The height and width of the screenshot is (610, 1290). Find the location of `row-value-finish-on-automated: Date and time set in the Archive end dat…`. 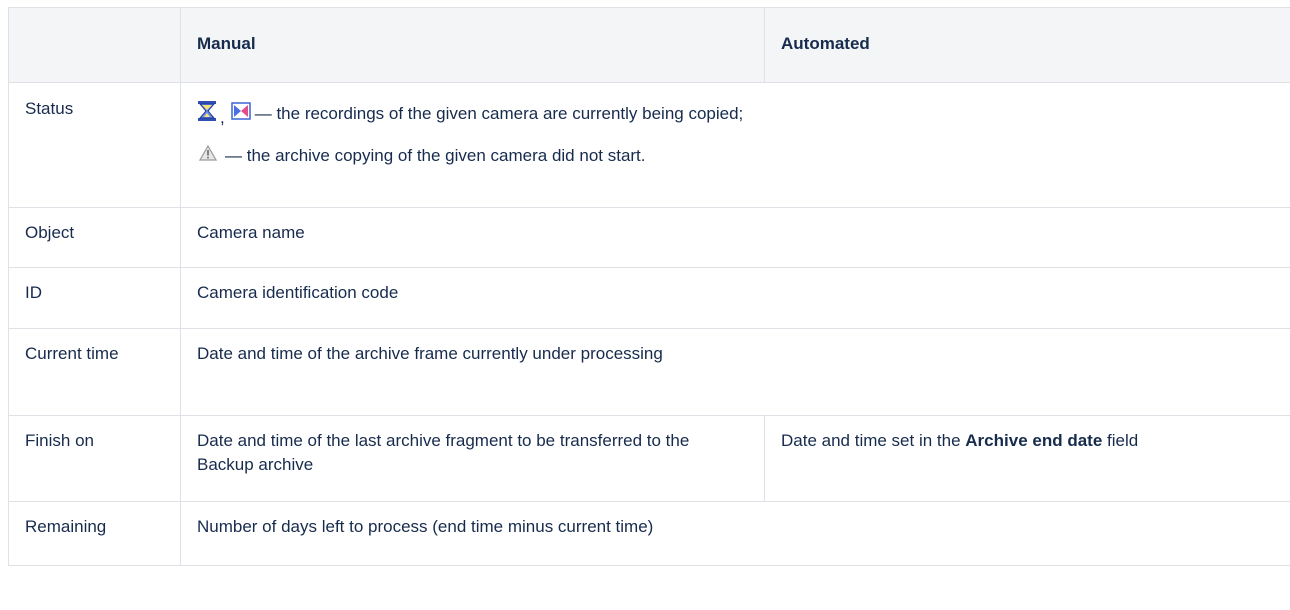

row-value-finish-on-automated: Date and time set in the Archive end dat… is located at coordinates (1027, 458).